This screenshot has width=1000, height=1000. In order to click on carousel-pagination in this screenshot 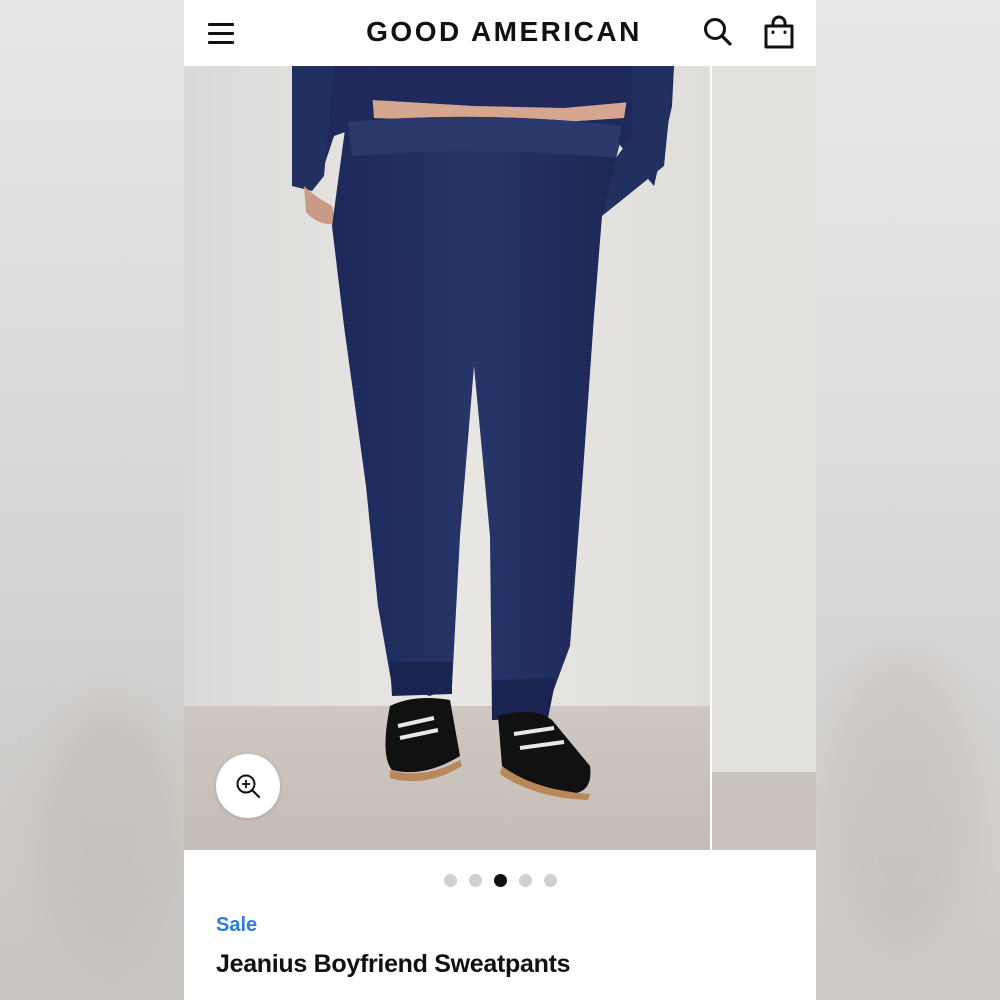, I will do `click(500, 882)`.